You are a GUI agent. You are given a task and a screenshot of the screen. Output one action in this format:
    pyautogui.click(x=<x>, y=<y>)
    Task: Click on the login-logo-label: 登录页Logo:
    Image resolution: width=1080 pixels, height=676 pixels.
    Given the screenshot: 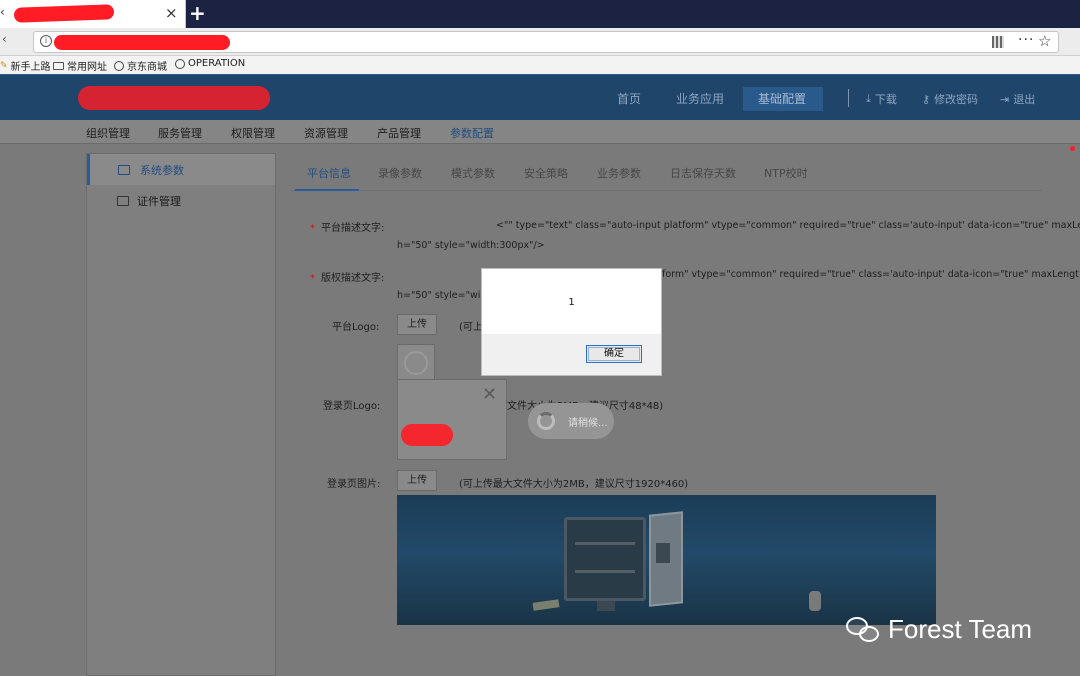 What is the action you would take?
    pyautogui.click(x=352, y=406)
    